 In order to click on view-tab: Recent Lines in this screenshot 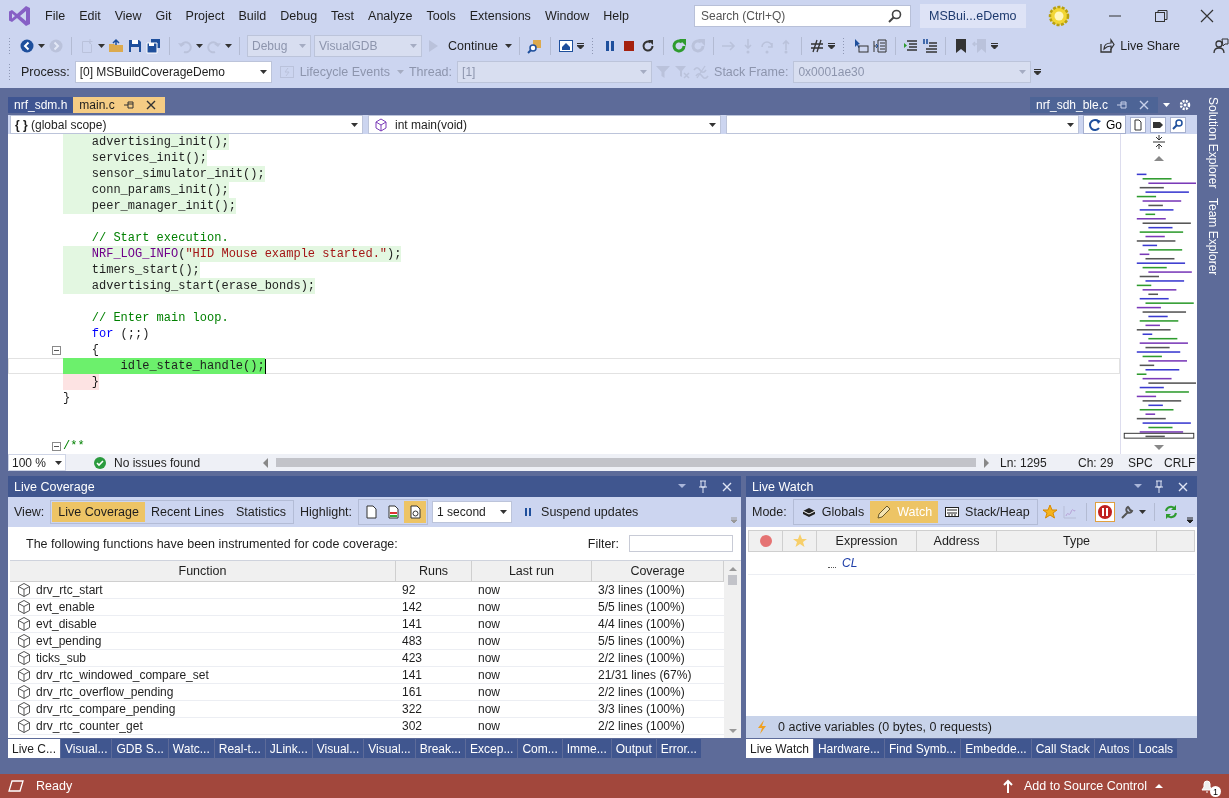, I will do `click(187, 512)`.